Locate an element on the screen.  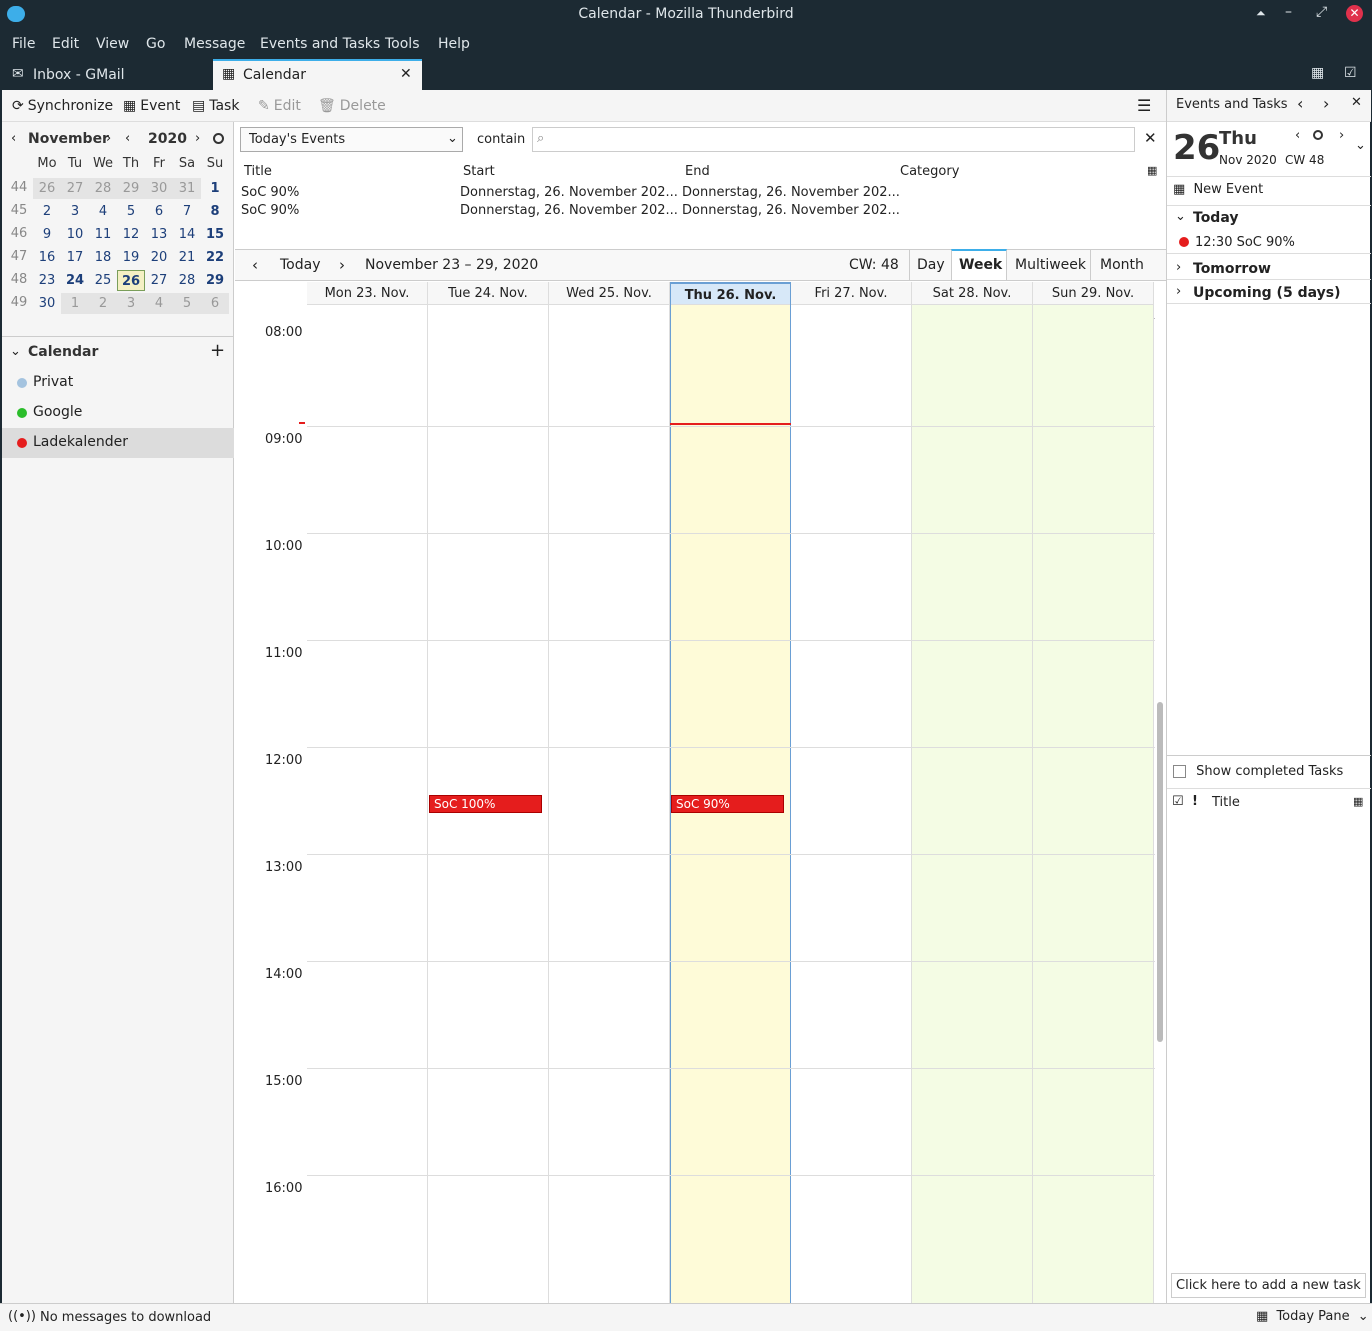
day-header: Sat 28. Nov. is located at coordinates (972, 293).